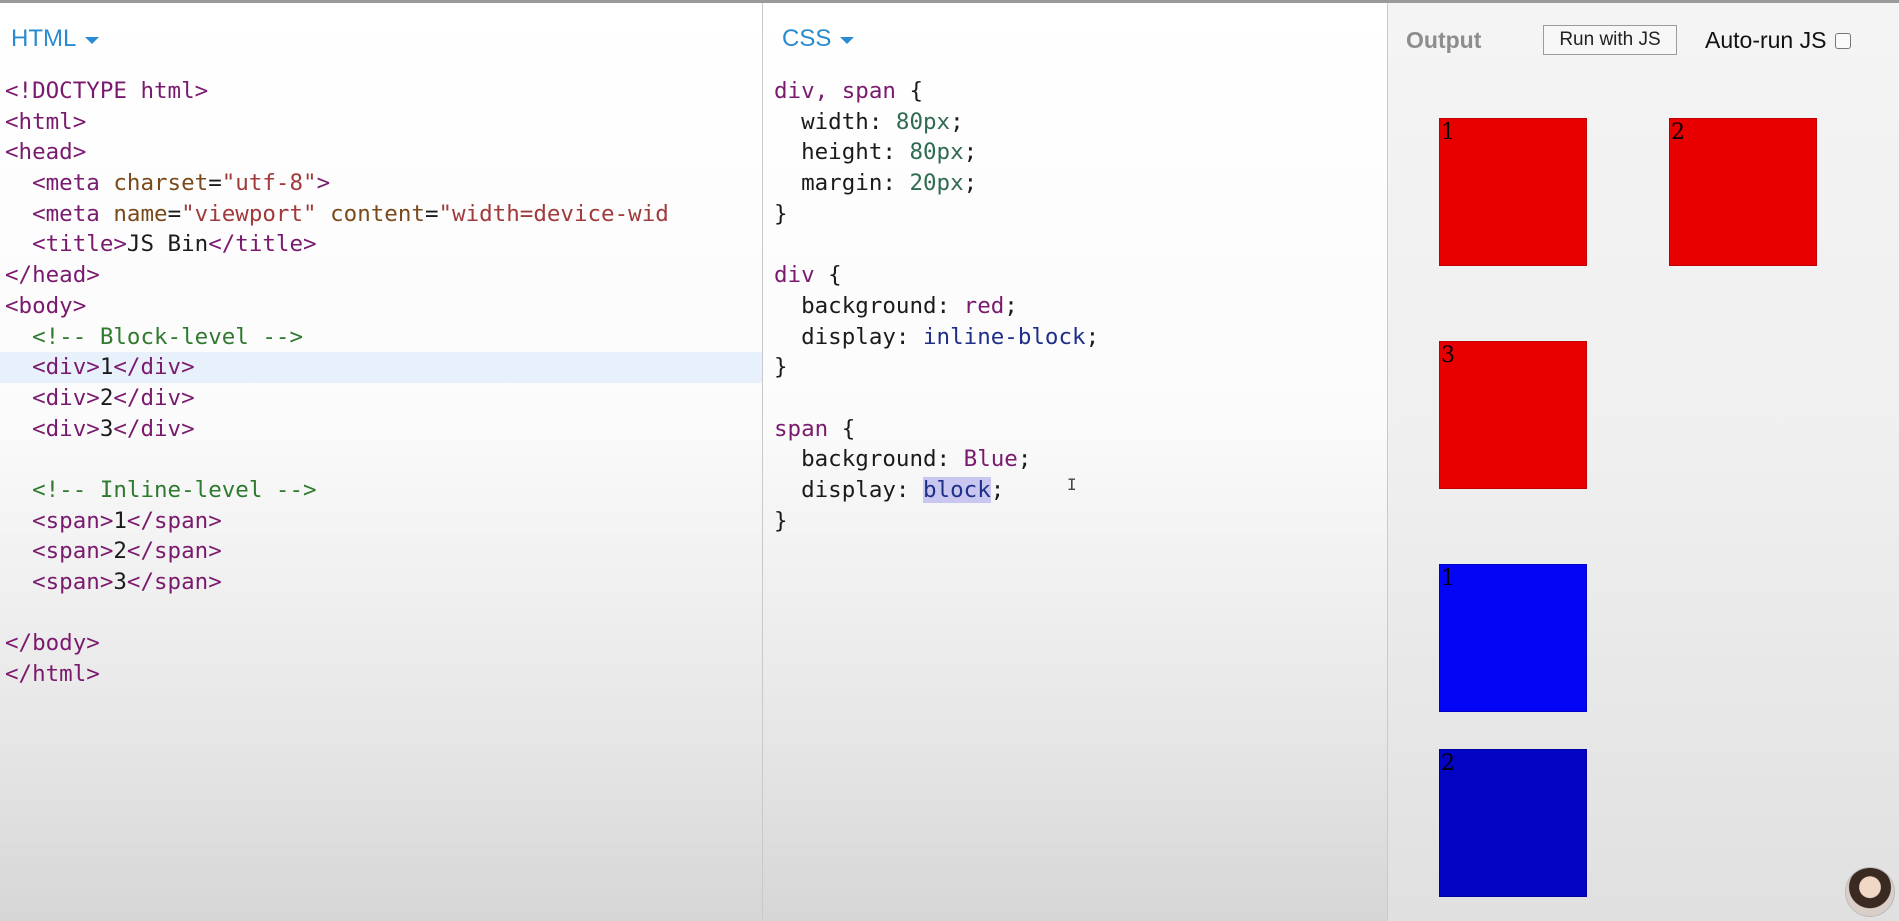  What do you see at coordinates (381, 183) in the screenshot?
I see `code-line: <meta charset="utf-8">` at bounding box center [381, 183].